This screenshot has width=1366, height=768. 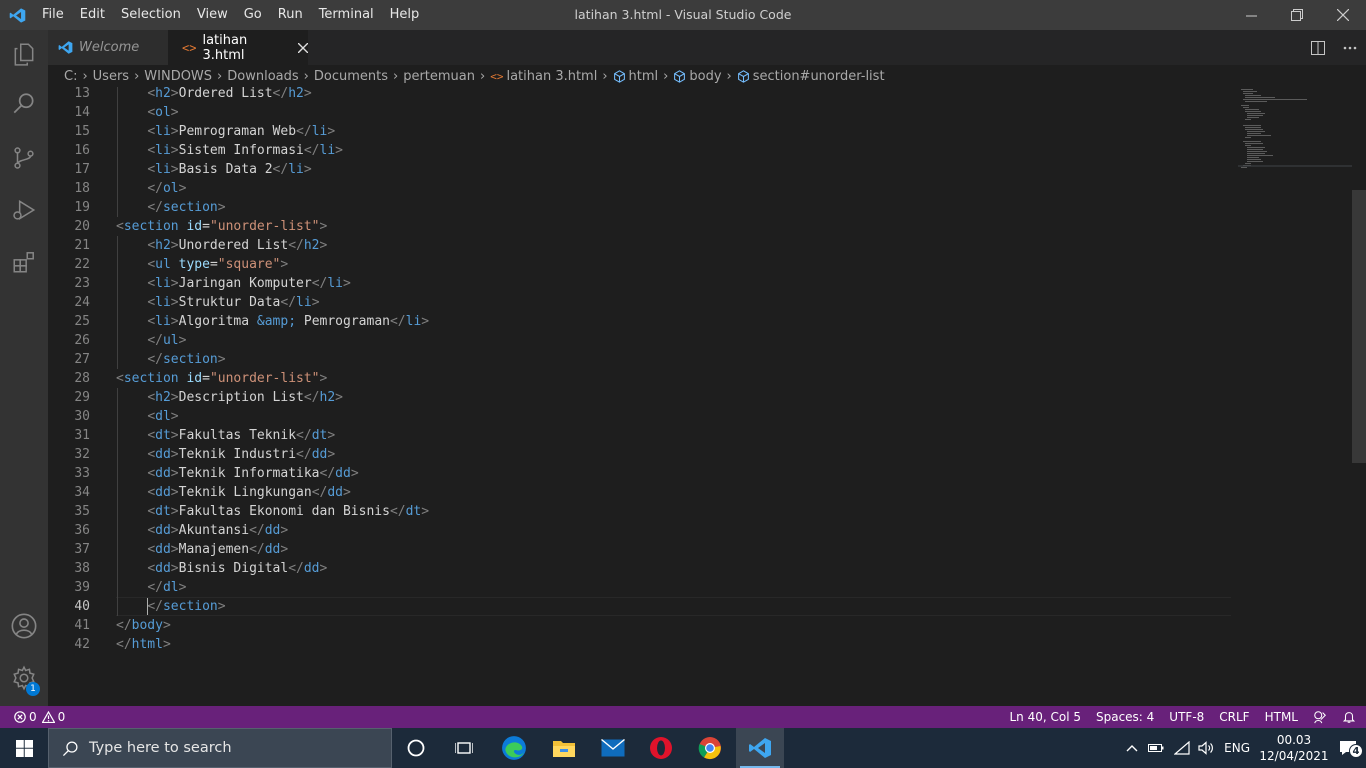 What do you see at coordinates (661, 748) in the screenshot?
I see `opera-icon` at bounding box center [661, 748].